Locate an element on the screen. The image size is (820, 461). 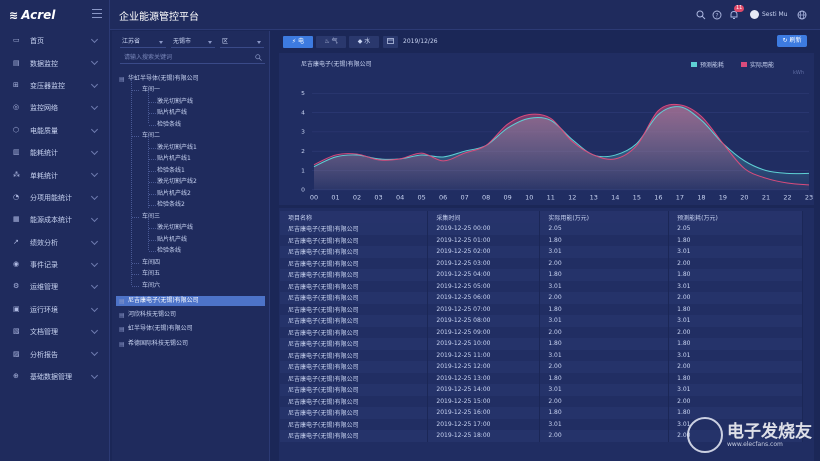
table-row: 尼吉康电子(无锡)有限公司 2019-12-25 15:00 2.00 2.00 is located at coordinates (541, 401).